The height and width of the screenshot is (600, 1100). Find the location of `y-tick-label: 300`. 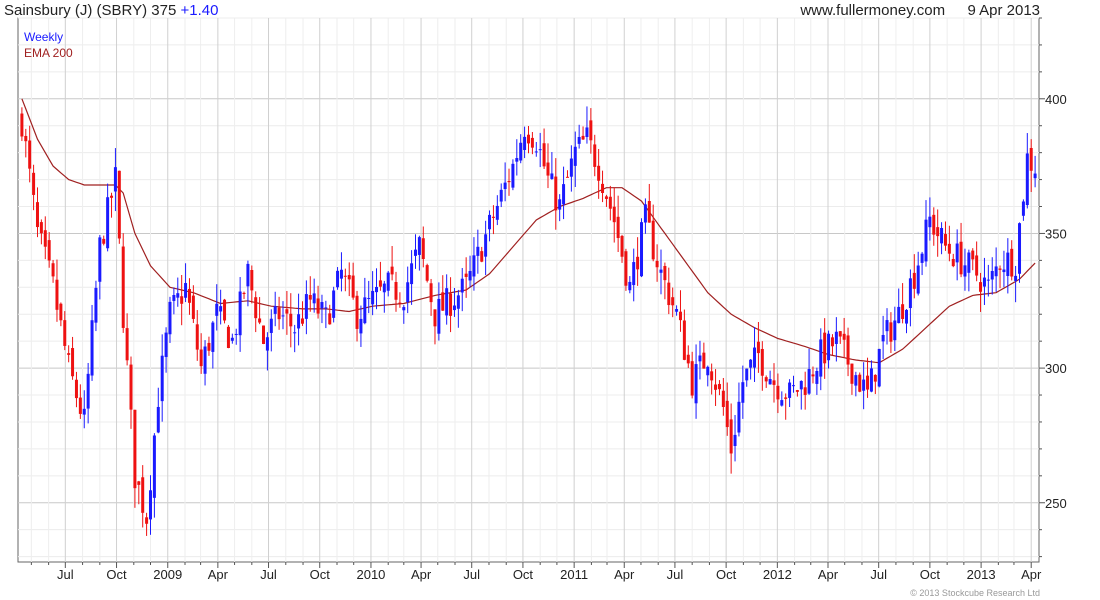

y-tick-label: 300 is located at coordinates (1056, 368).